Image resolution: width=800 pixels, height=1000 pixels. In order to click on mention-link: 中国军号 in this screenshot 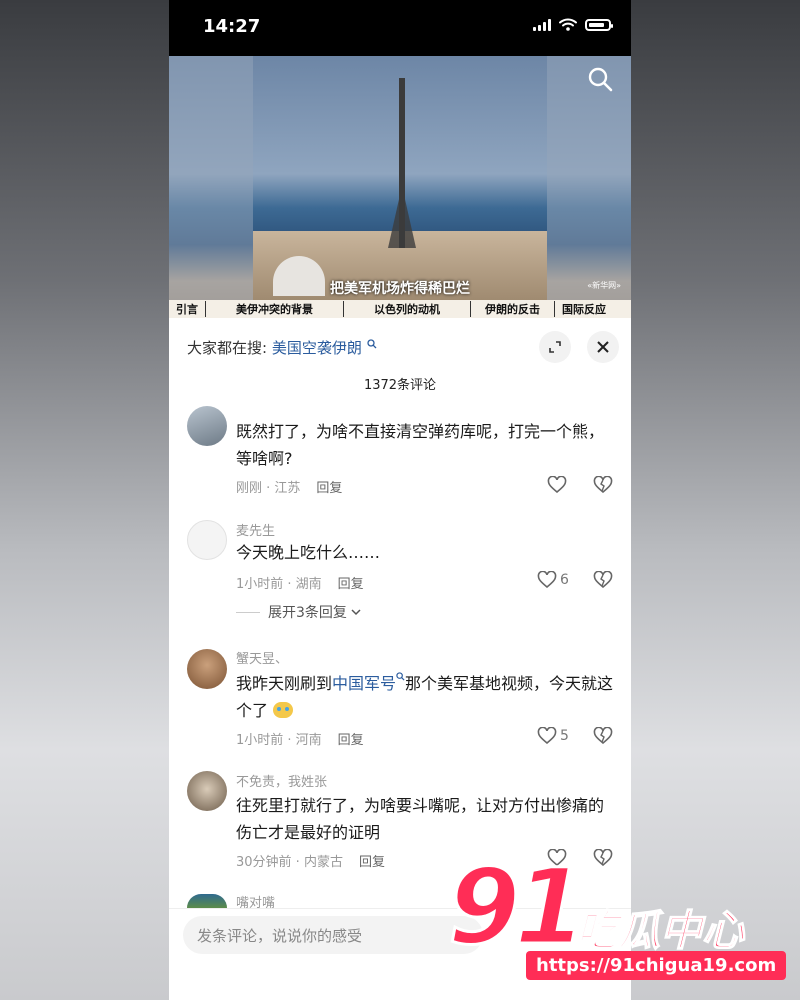, I will do `click(364, 683)`.